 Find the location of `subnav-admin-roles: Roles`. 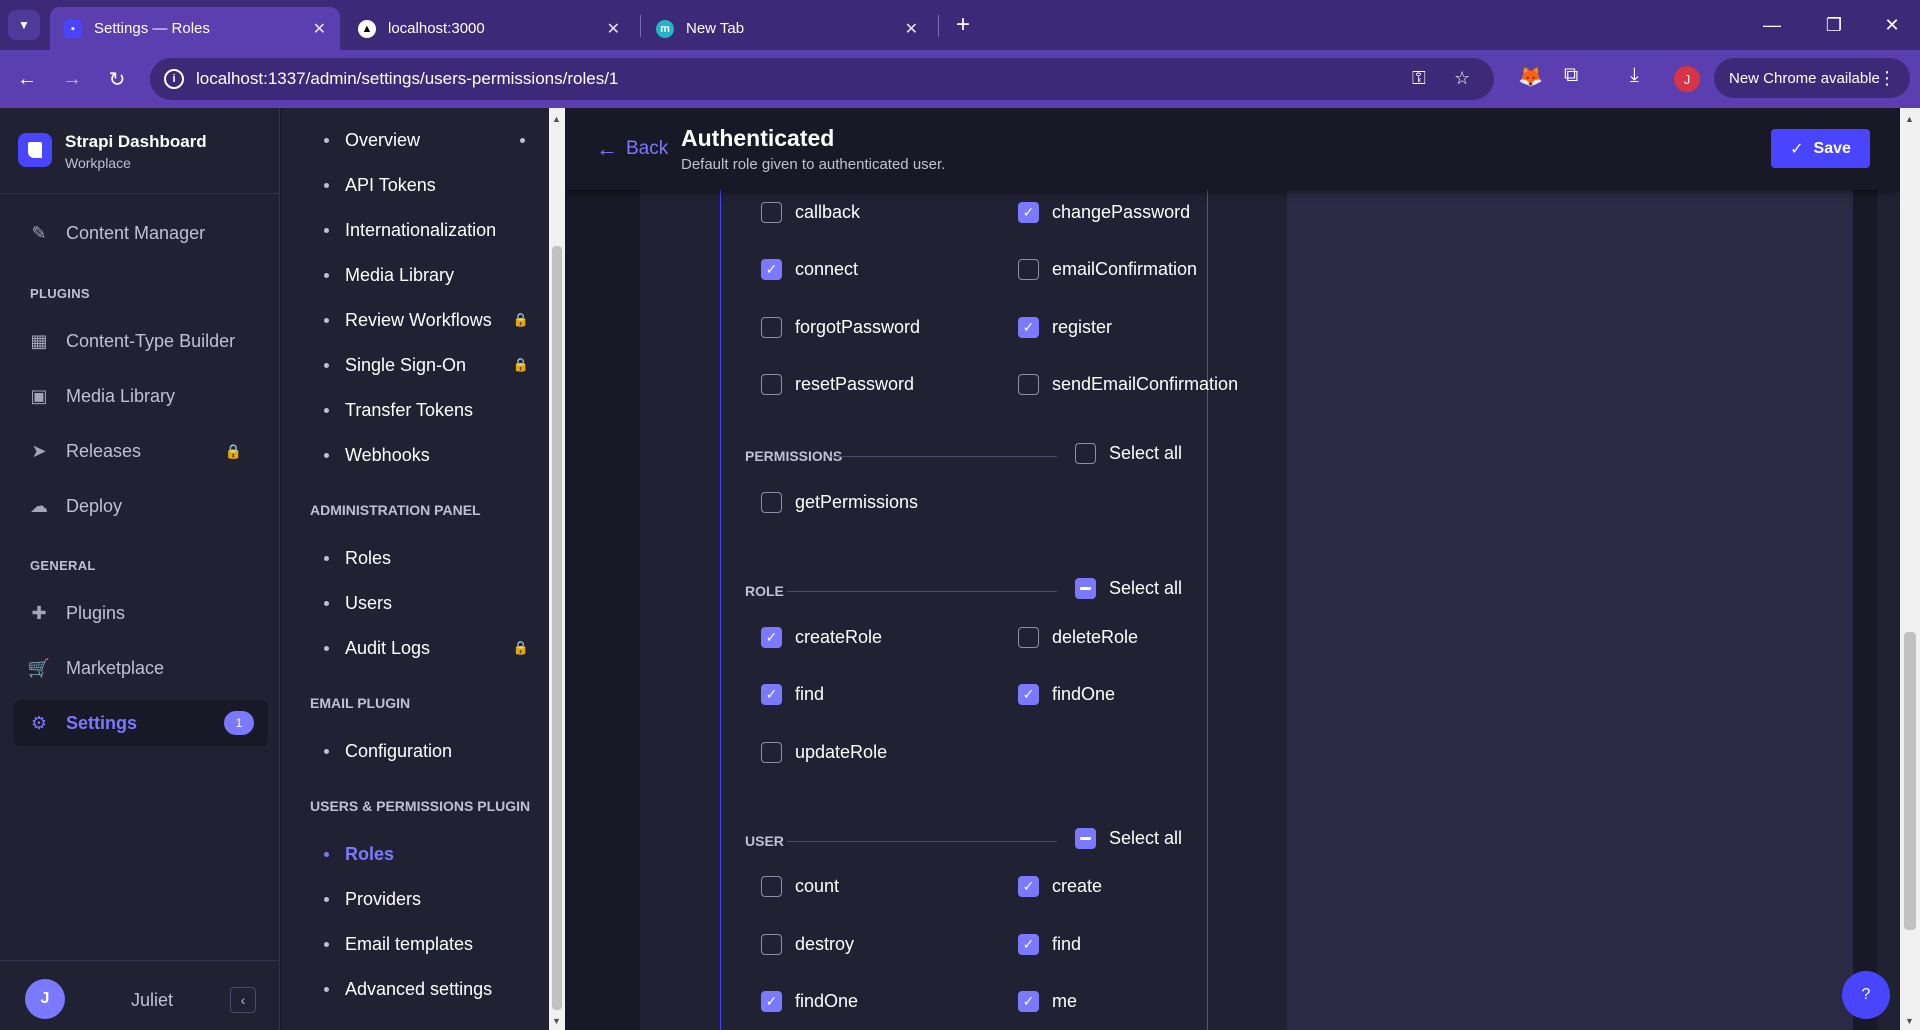

subnav-admin-roles: Roles is located at coordinates (415, 558).